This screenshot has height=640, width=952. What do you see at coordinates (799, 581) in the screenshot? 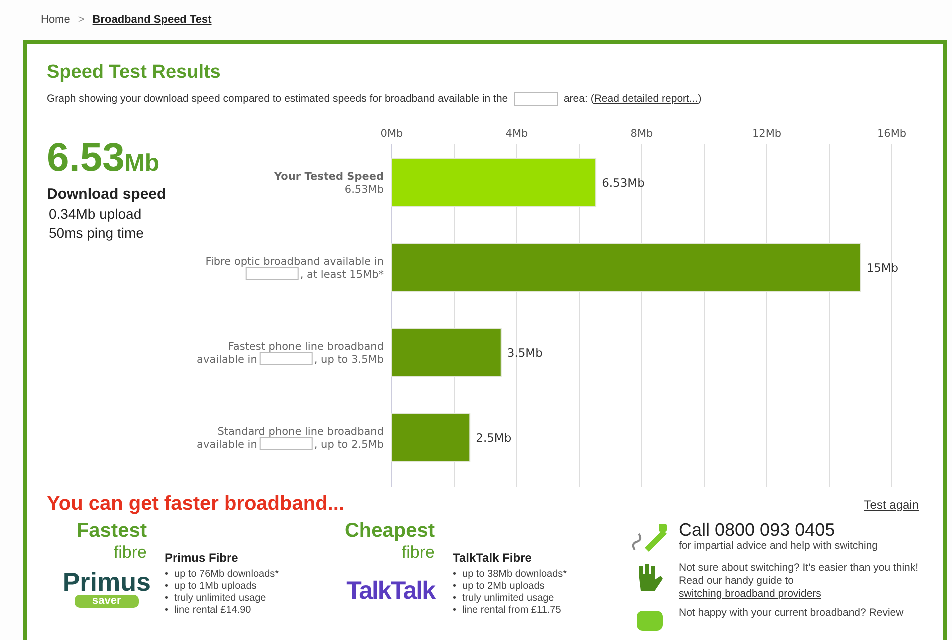
I see `help-text: Not sure about switching? It's easier than you think! Read our handy guide to switching broadband providers` at bounding box center [799, 581].